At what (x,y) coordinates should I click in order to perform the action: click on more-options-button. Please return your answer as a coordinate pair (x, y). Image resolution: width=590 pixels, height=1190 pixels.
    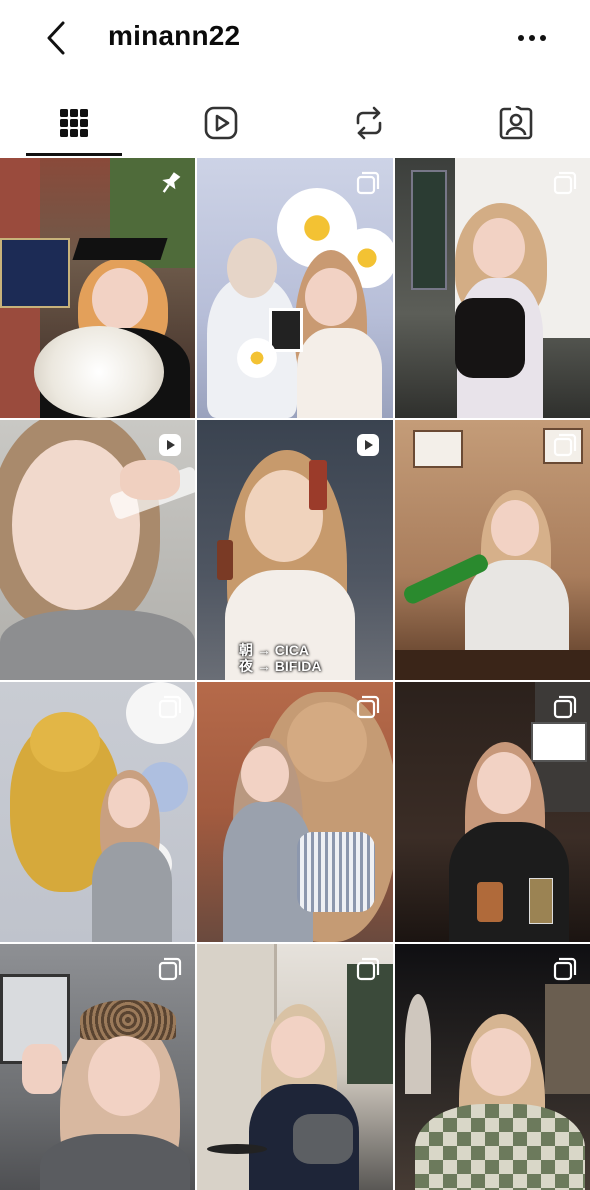
    Looking at the image, I should click on (532, 38).